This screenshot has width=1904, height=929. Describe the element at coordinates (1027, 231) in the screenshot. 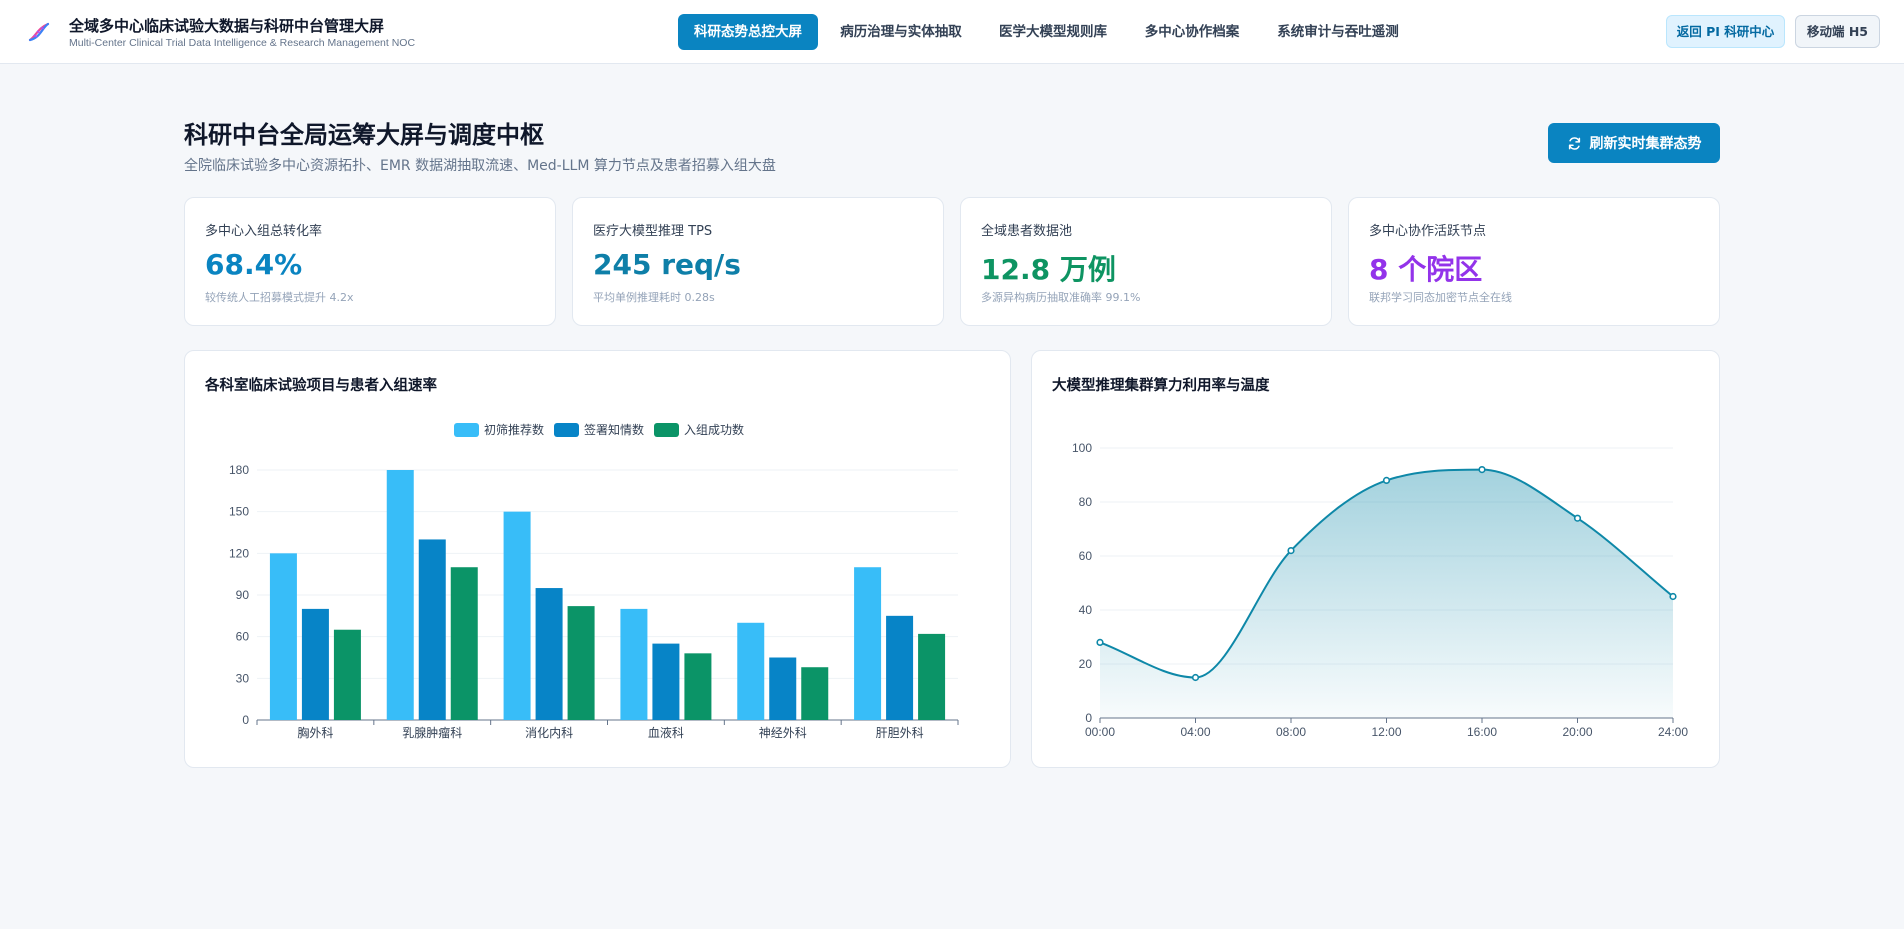

I see `kpi-label: 全域患者数据池` at that location.